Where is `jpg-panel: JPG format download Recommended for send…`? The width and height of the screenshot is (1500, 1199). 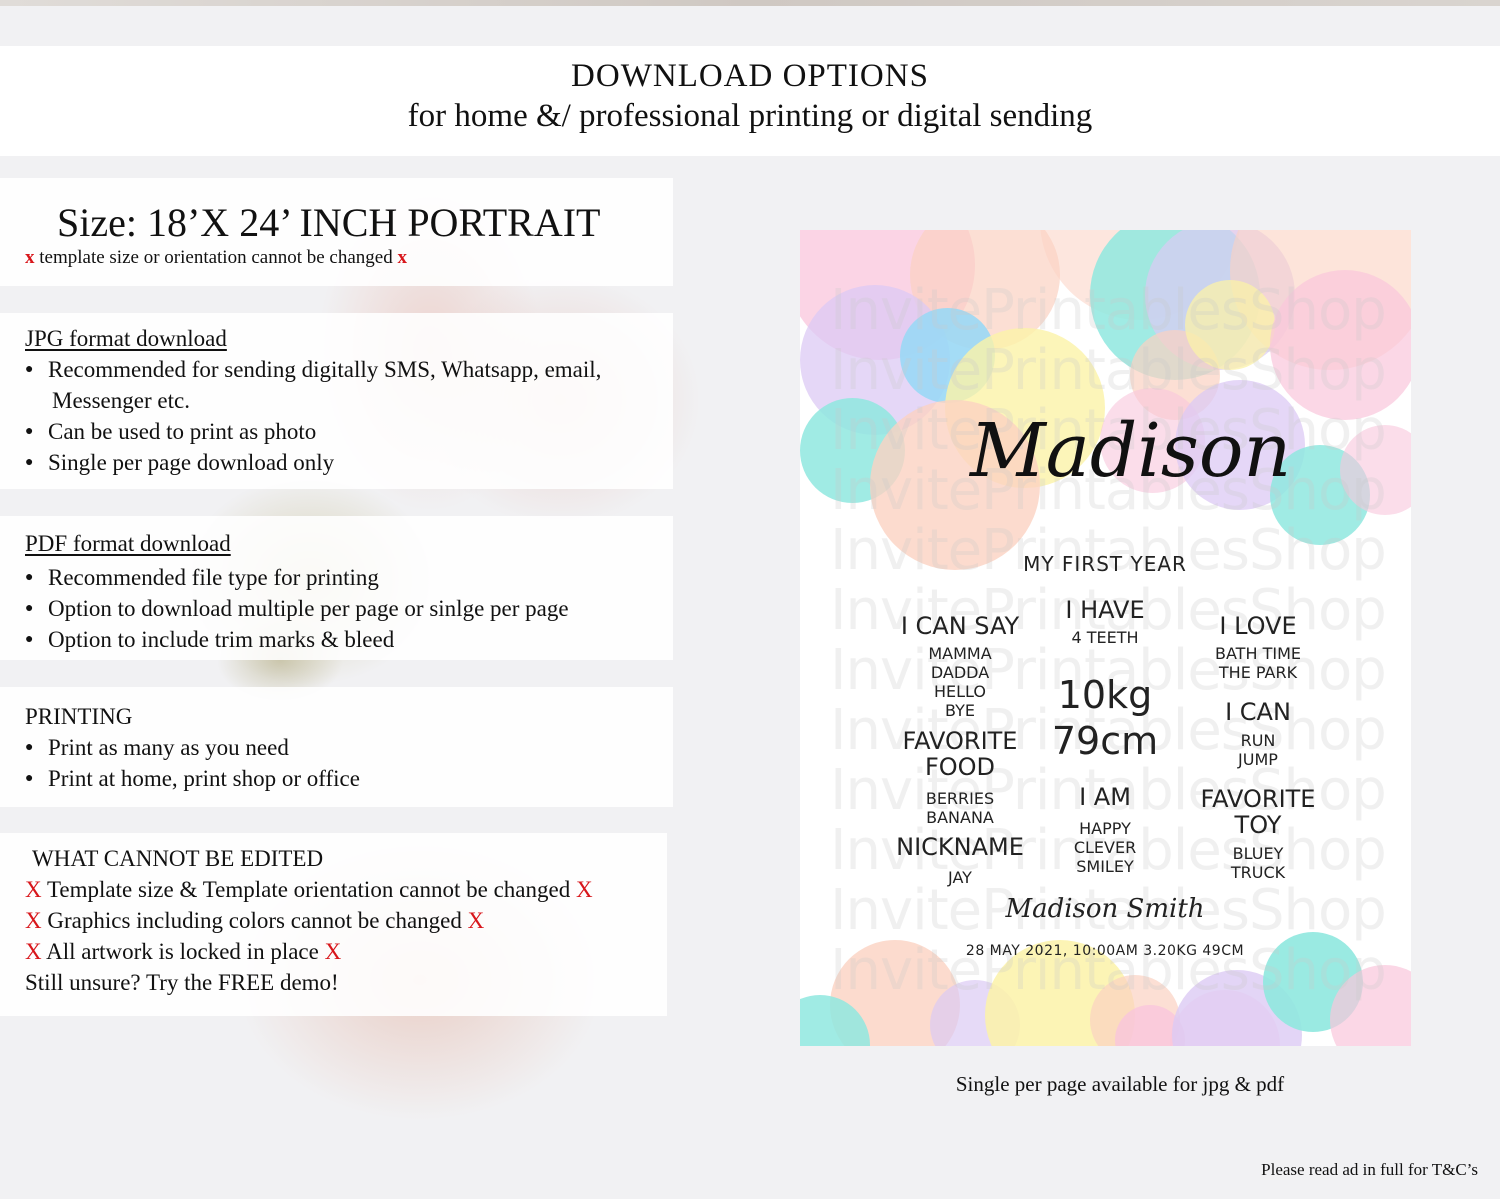 jpg-panel: JPG format download Recommended for send… is located at coordinates (336, 401).